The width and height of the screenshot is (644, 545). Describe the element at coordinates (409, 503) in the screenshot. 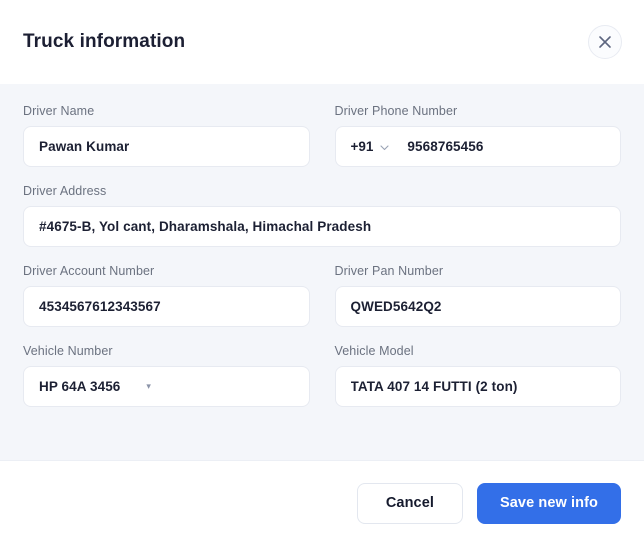

I see `cancel-button: Cancel` at that location.